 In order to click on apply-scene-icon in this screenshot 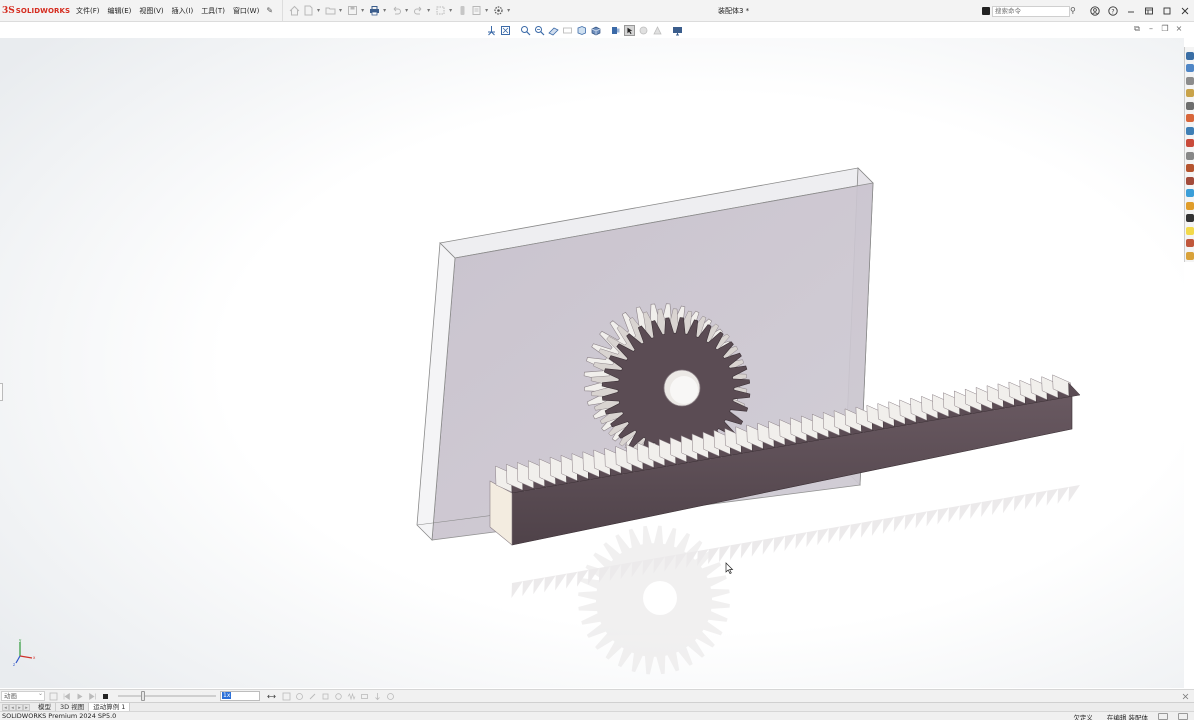, I will do `click(657, 30)`.